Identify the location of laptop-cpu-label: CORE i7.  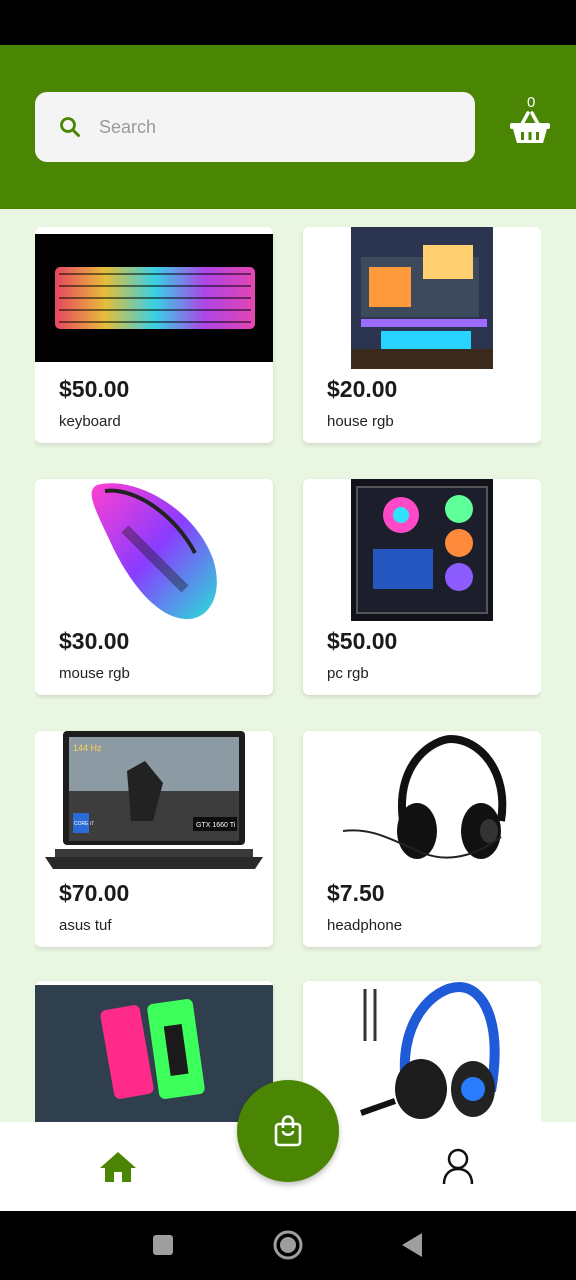
(84, 824).